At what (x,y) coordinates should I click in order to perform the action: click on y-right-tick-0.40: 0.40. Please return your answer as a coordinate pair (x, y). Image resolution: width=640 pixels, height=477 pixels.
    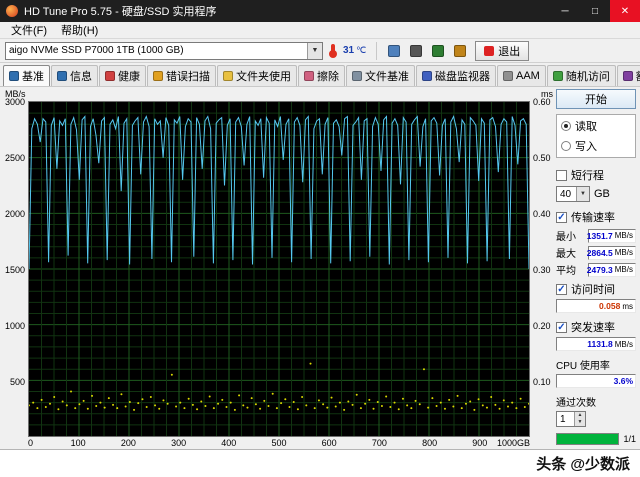
    Looking at the image, I should click on (542, 214).